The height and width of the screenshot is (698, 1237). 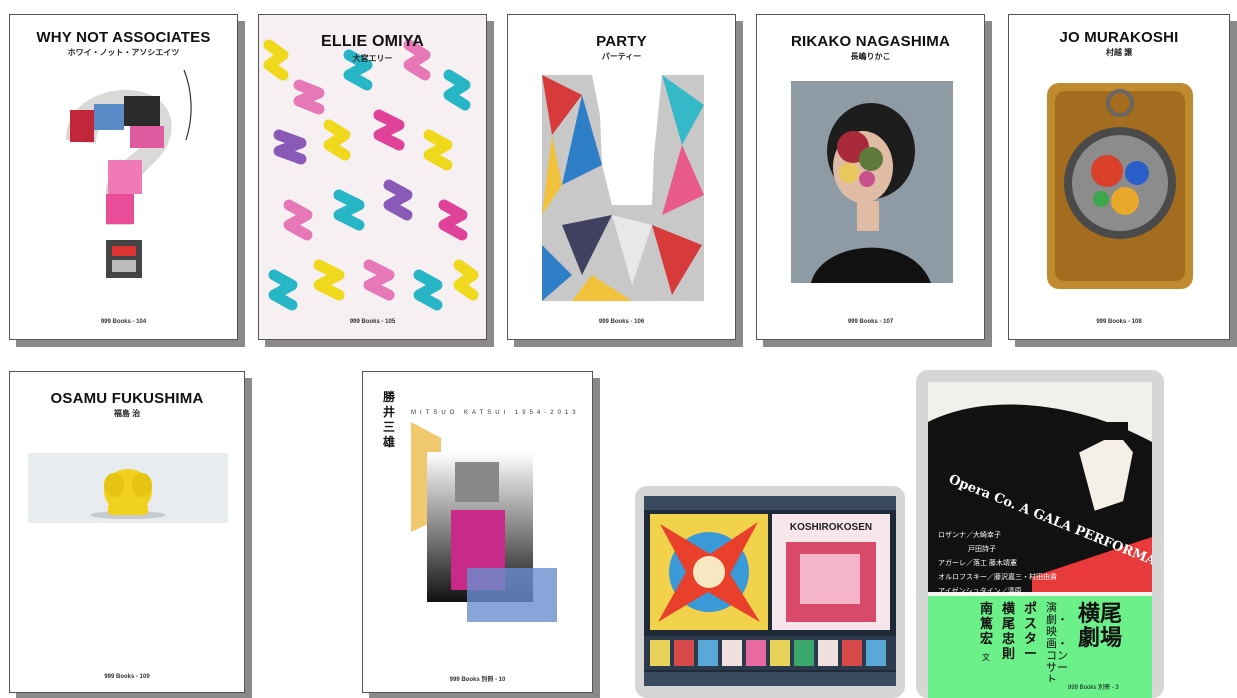 I want to click on app-toolbar, so click(x=770, y=503).